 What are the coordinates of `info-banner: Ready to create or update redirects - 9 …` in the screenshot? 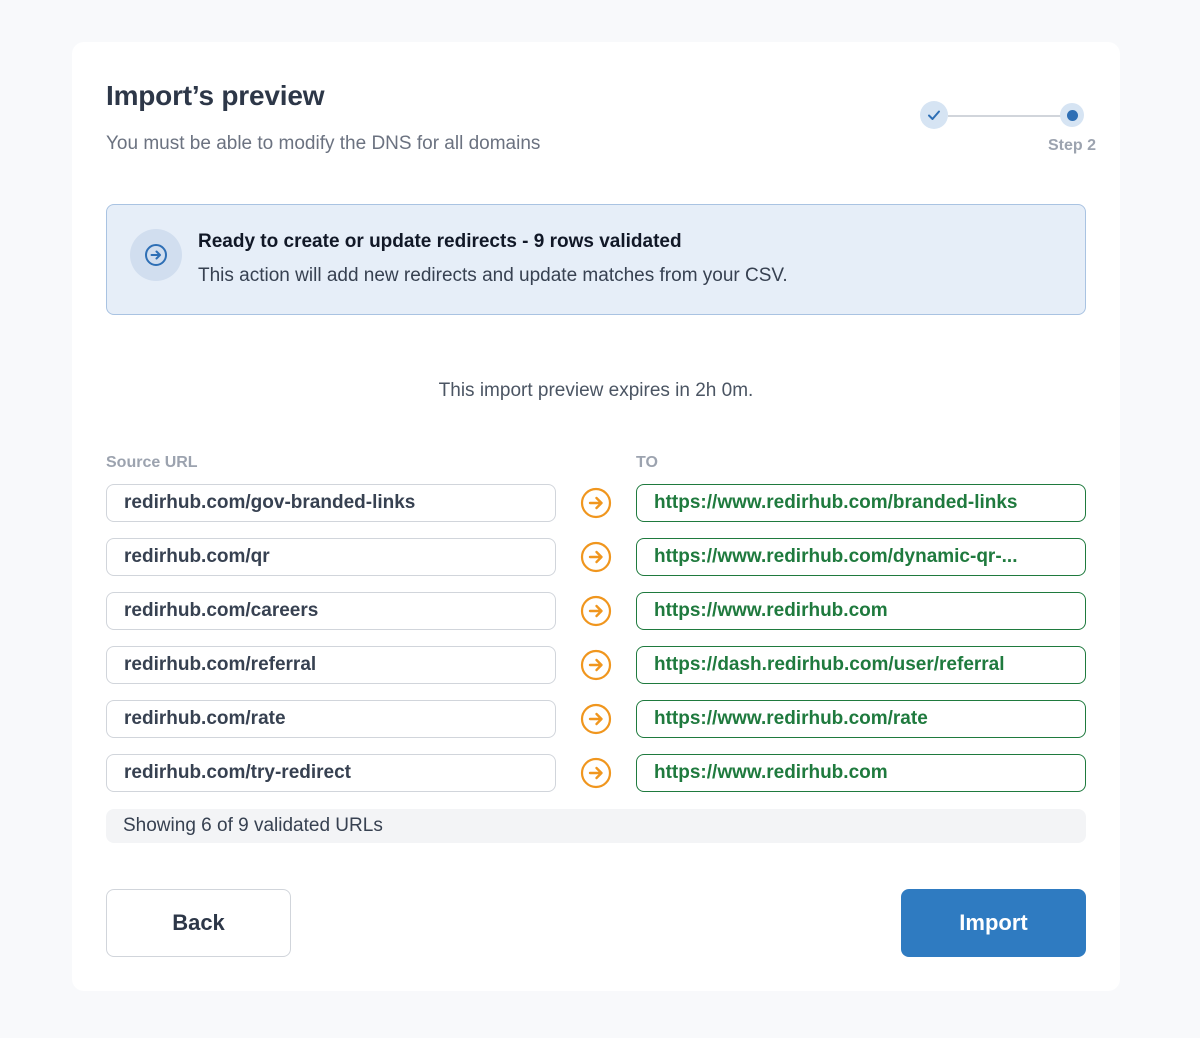 It's located at (596, 259).